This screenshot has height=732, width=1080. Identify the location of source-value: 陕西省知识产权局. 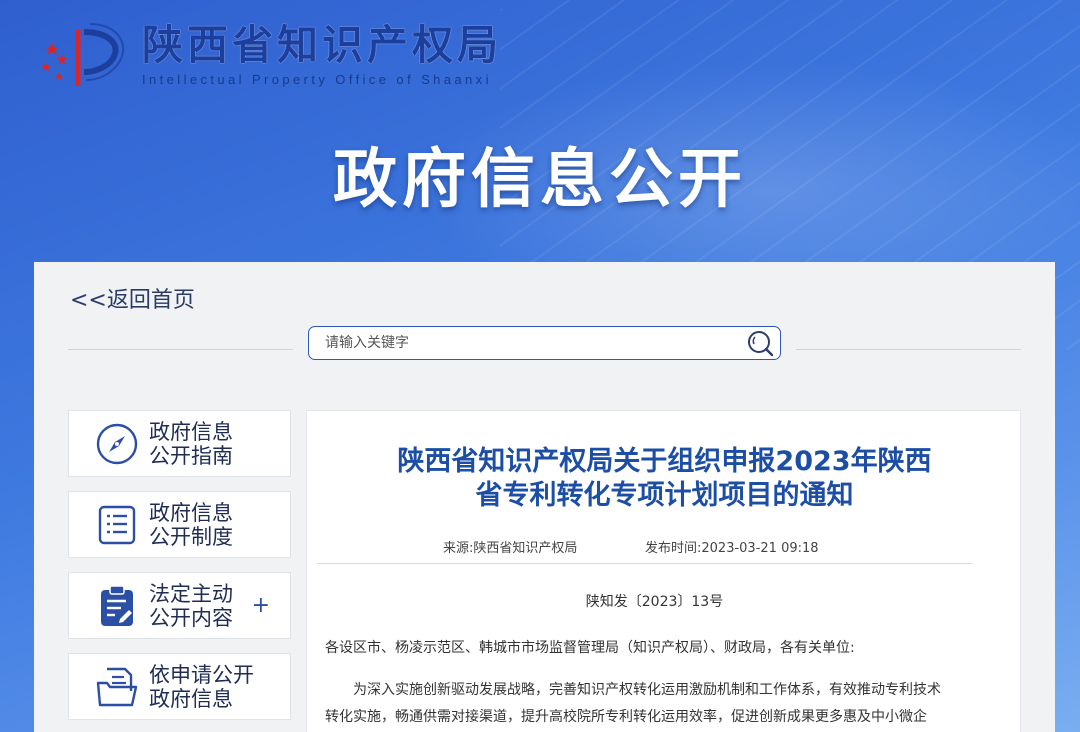
(525, 548).